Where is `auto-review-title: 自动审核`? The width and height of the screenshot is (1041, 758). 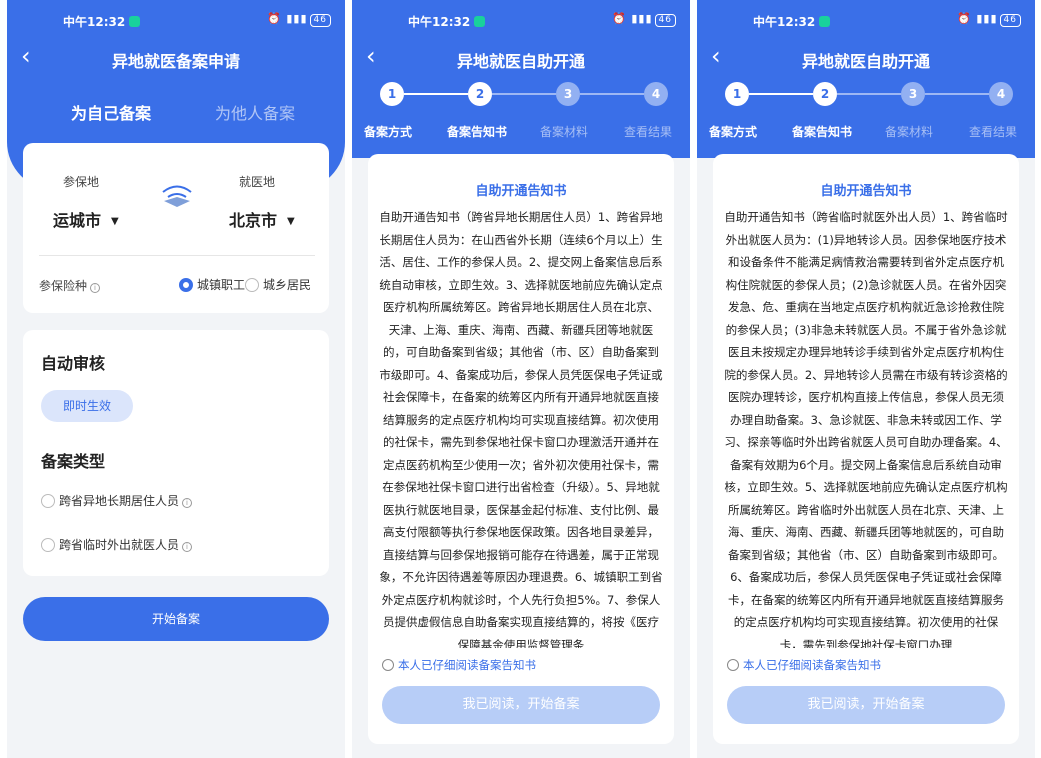
auto-review-title: 自动审核 is located at coordinates (73, 363).